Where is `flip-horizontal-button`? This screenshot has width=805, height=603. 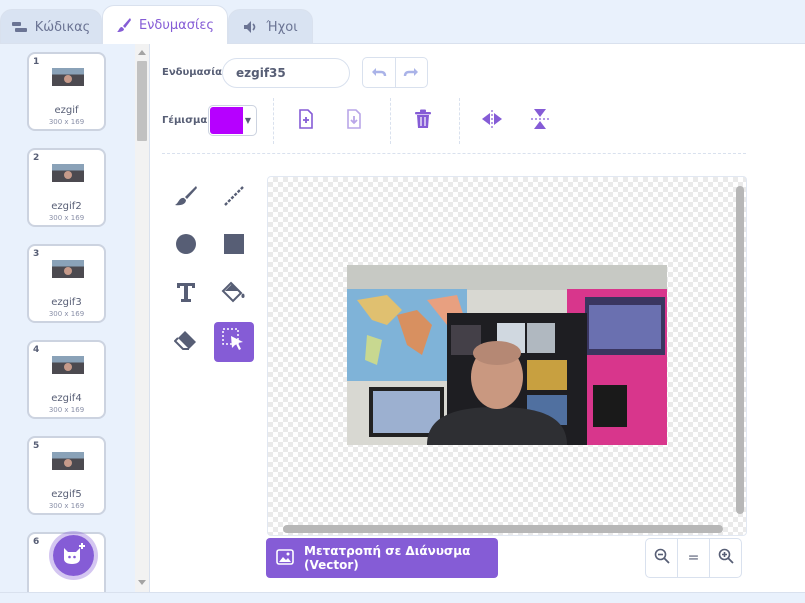 flip-horizontal-button is located at coordinates (492, 121).